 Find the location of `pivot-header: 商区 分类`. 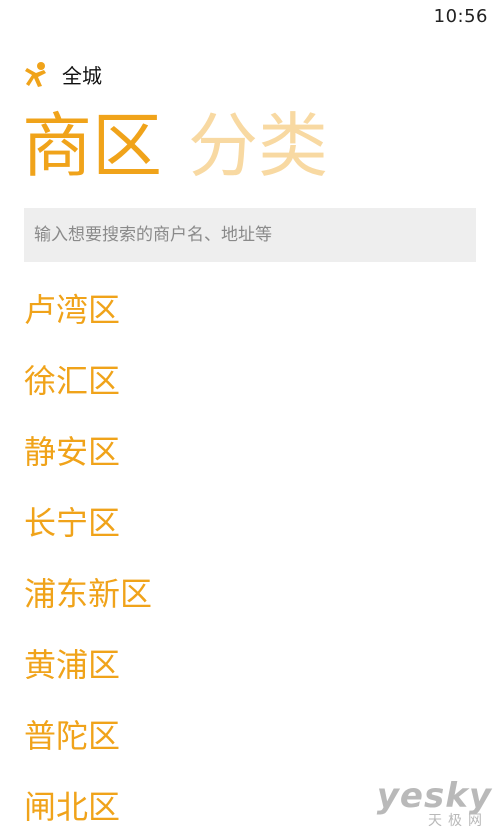

pivot-header: 商区 分类 is located at coordinates (188, 146).